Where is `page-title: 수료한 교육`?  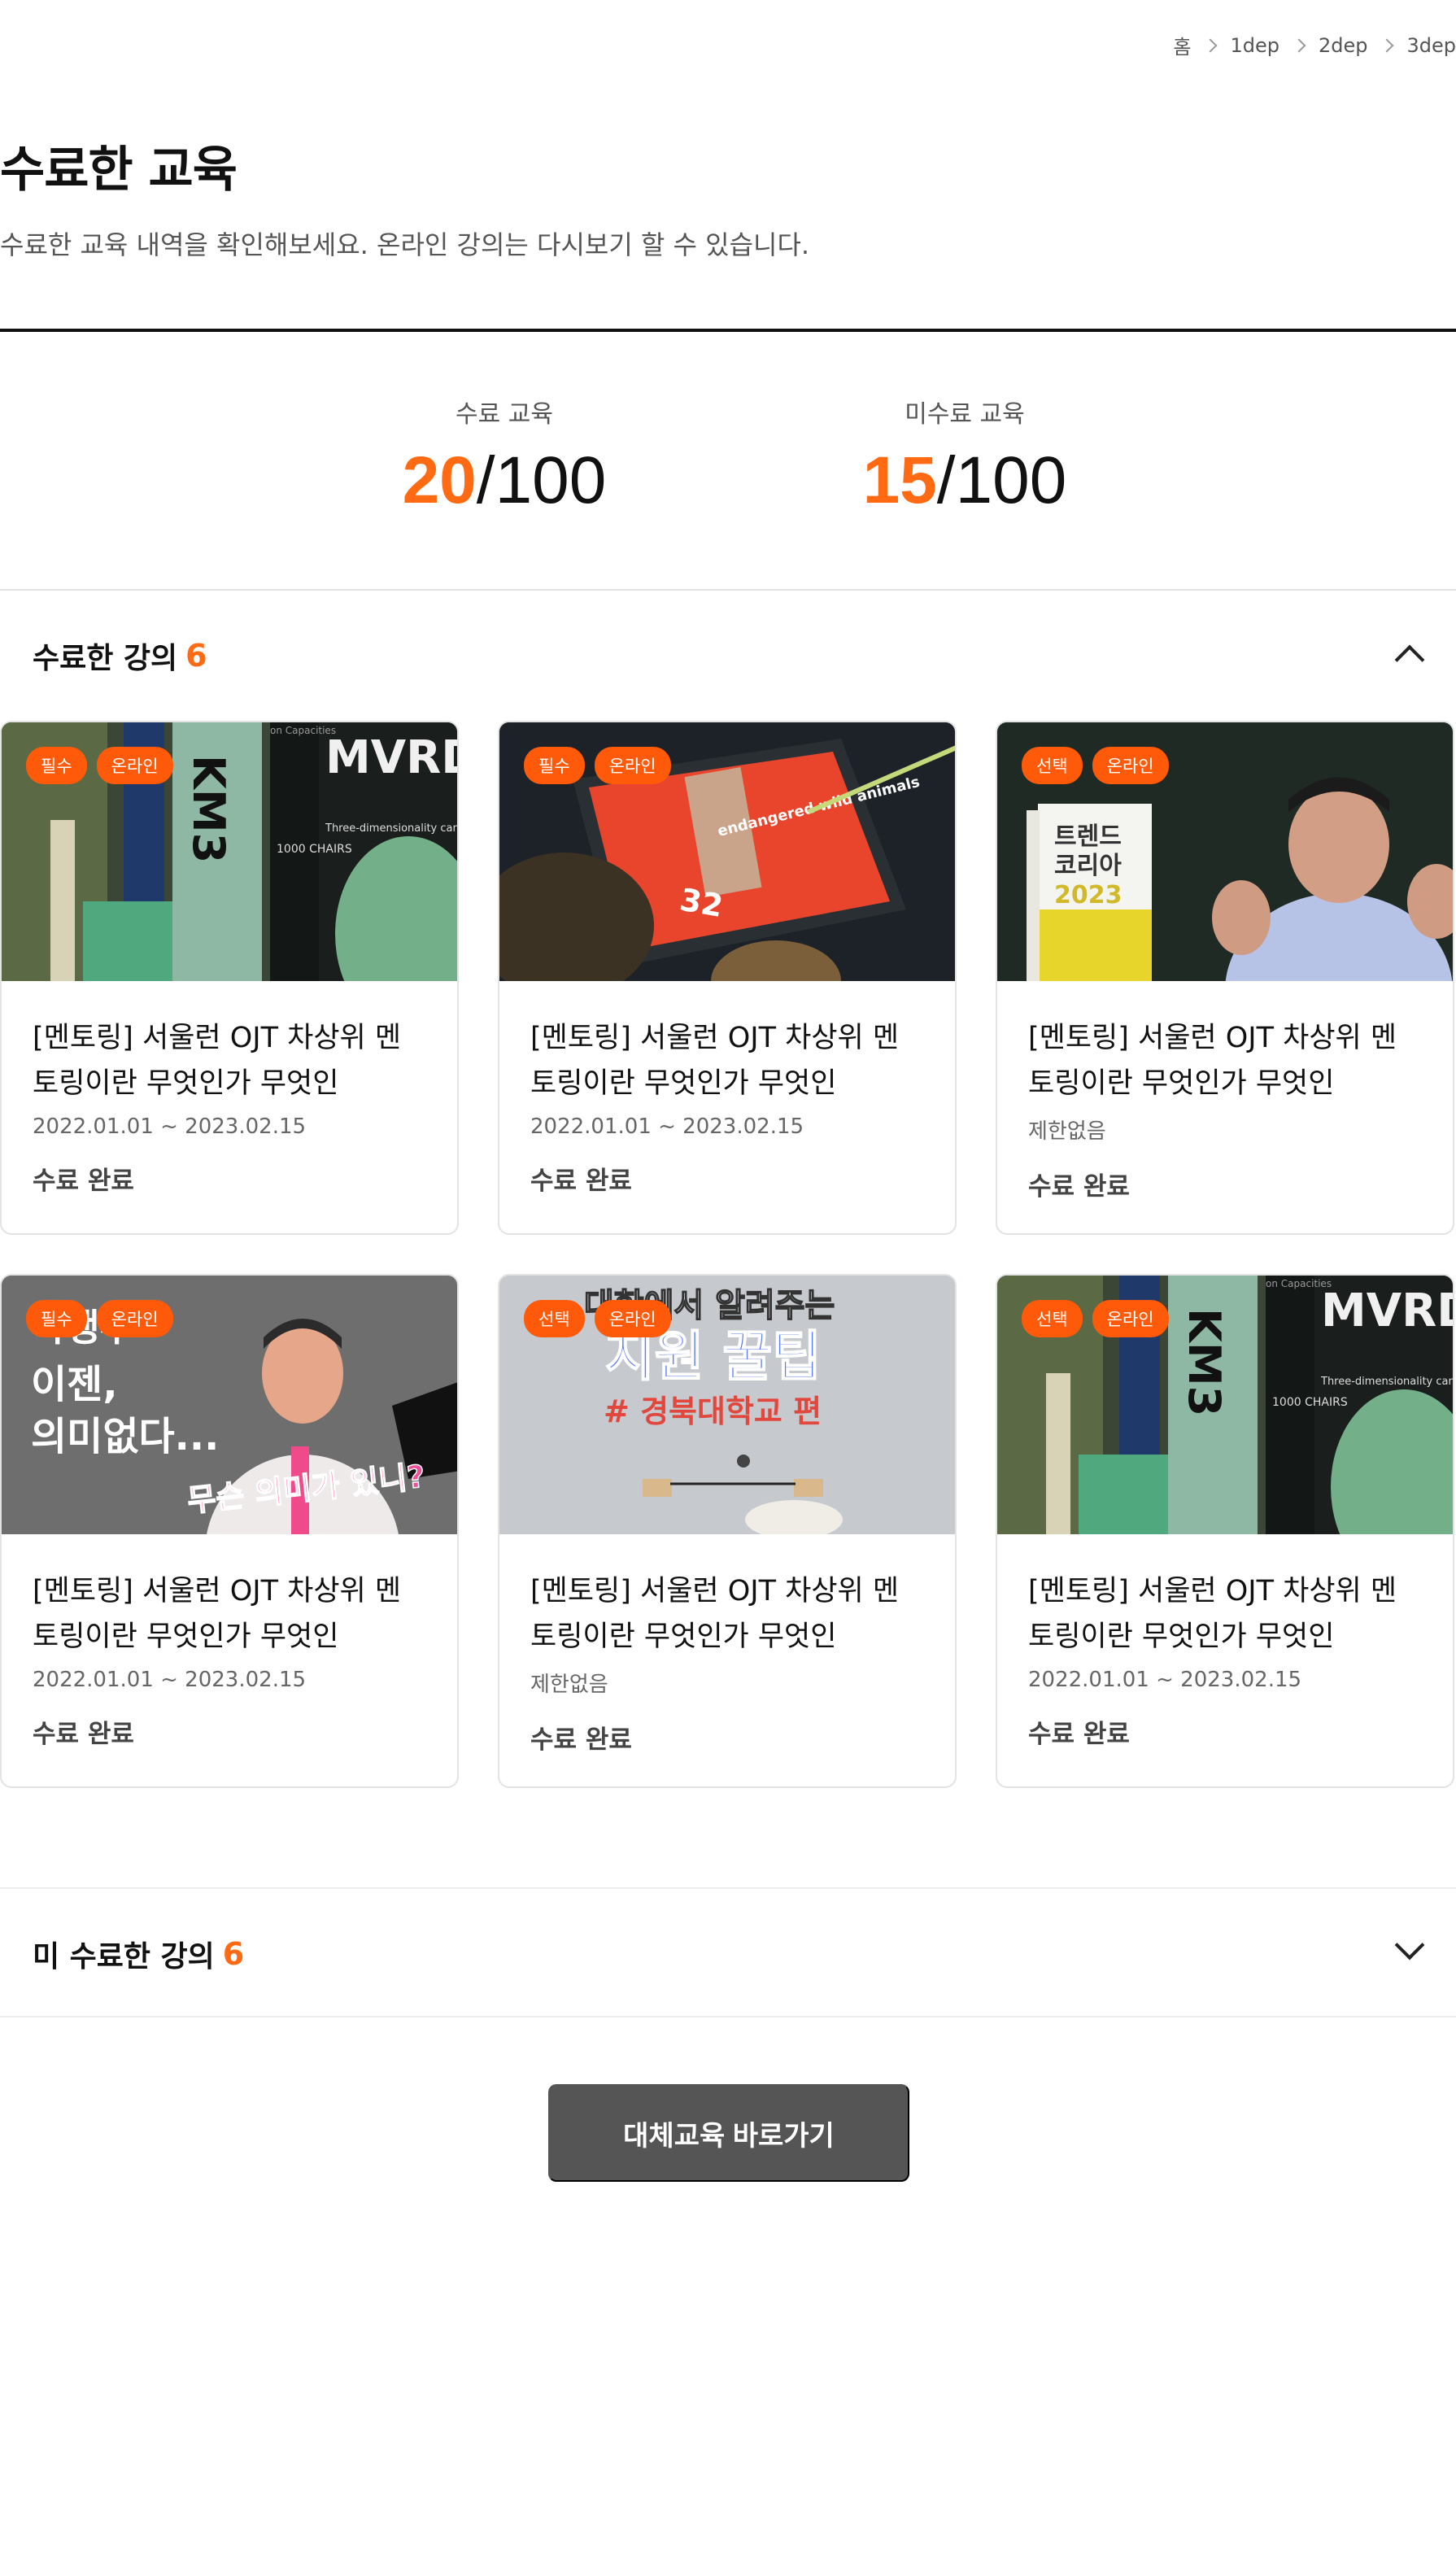 page-title: 수료한 교육 is located at coordinates (119, 170).